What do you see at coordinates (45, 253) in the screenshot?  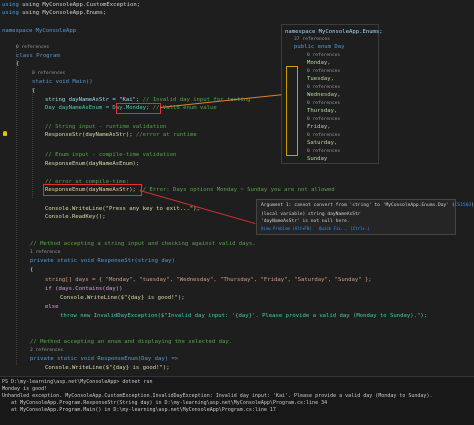 I see `codelens-references: 1 reference` at bounding box center [45, 253].